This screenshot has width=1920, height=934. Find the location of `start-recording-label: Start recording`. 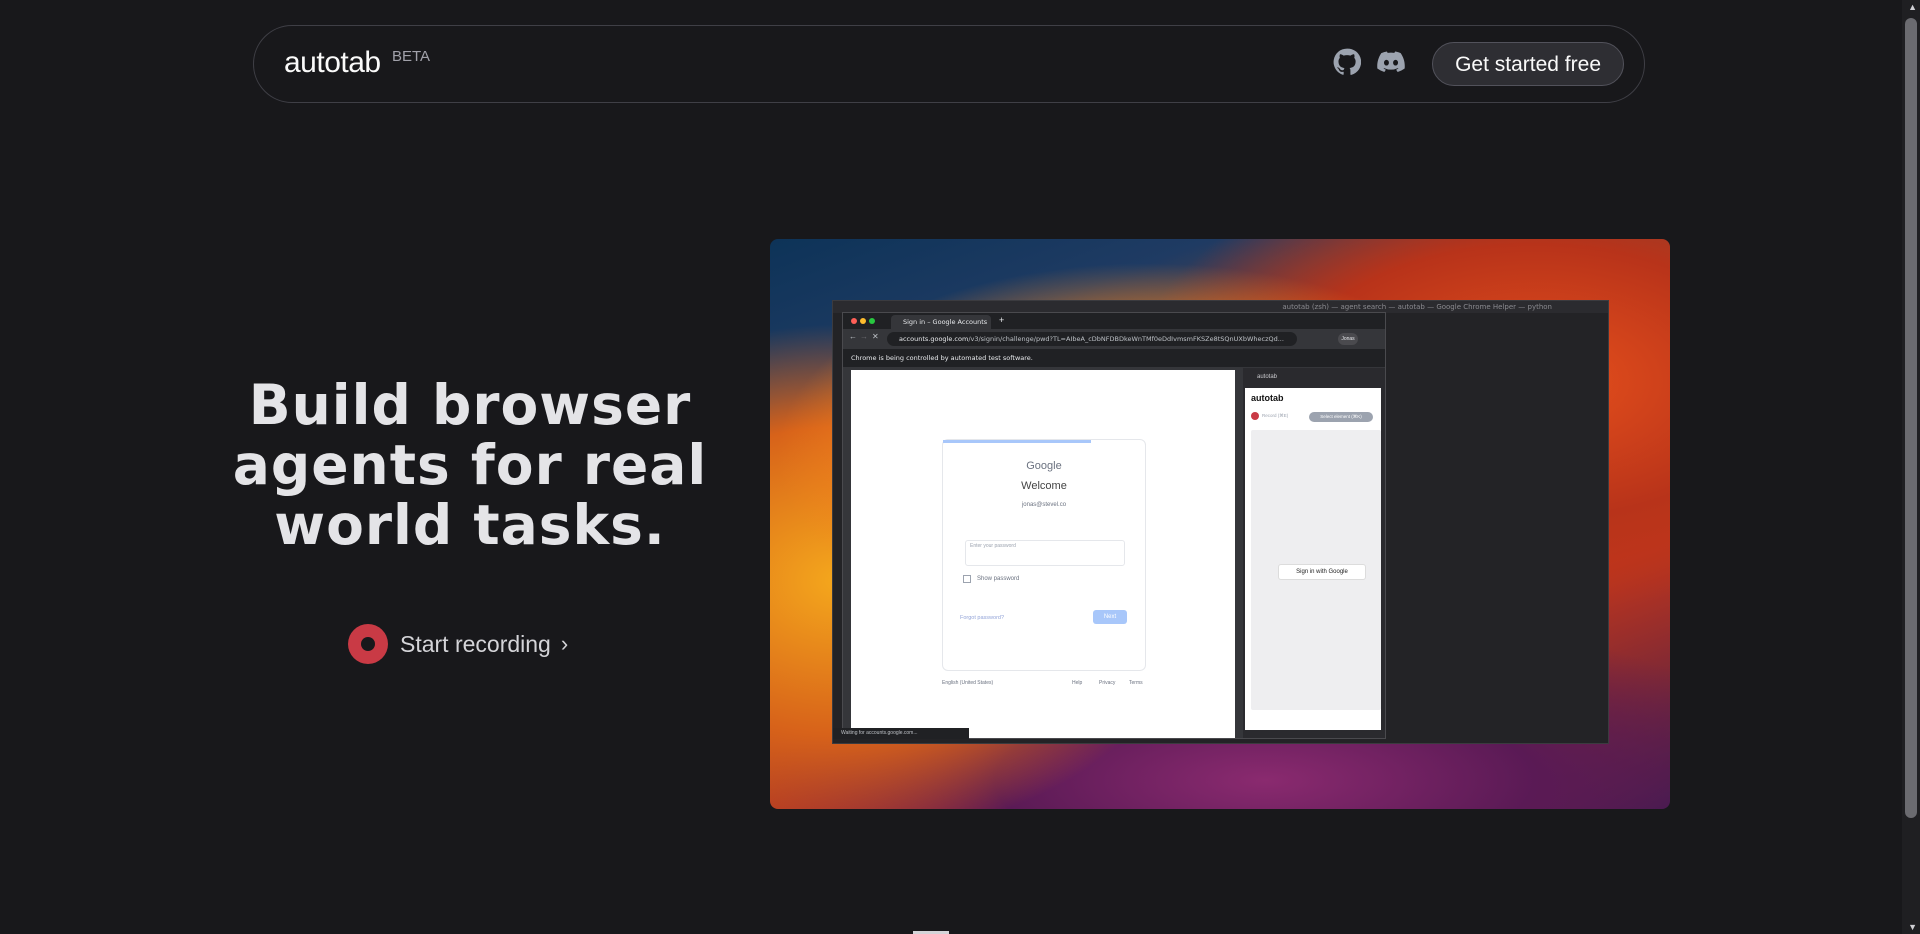

start-recording-label: Start recording is located at coordinates (475, 643).